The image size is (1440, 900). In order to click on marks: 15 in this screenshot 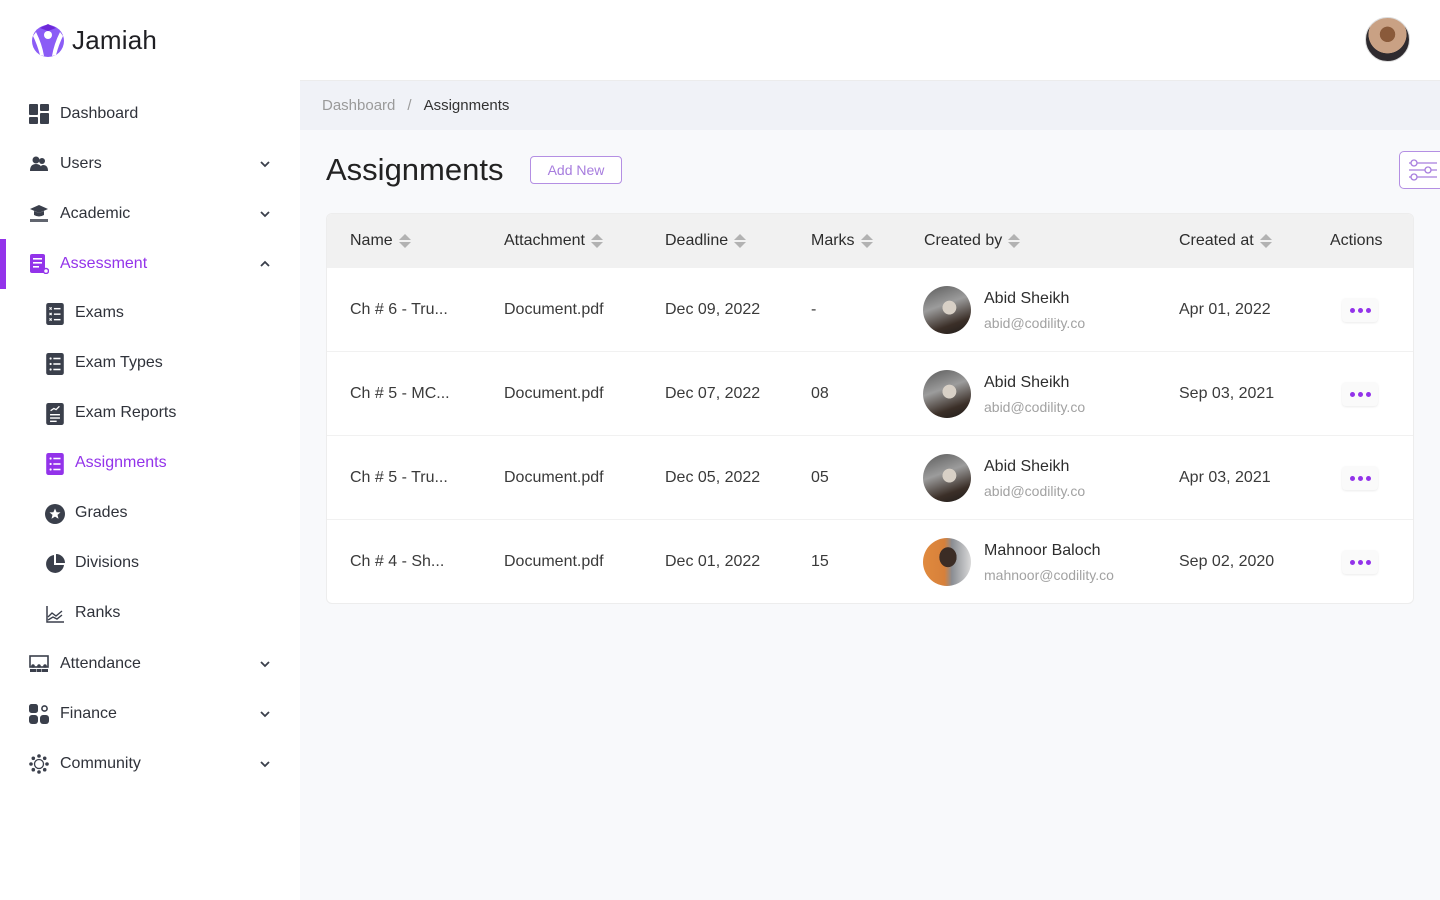, I will do `click(820, 561)`.